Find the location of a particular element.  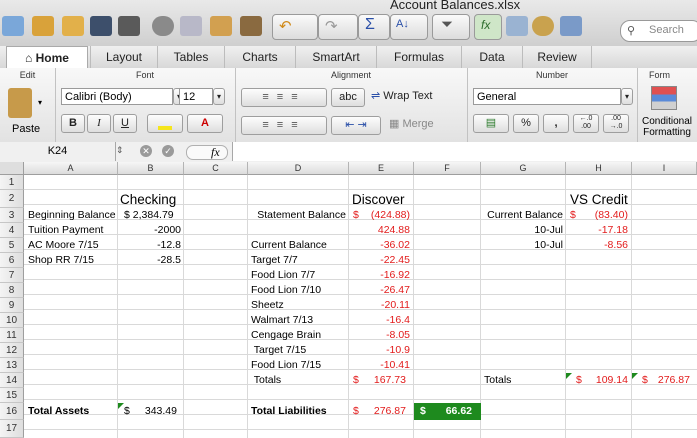

cell-e4: 424.88 is located at coordinates (379, 230).